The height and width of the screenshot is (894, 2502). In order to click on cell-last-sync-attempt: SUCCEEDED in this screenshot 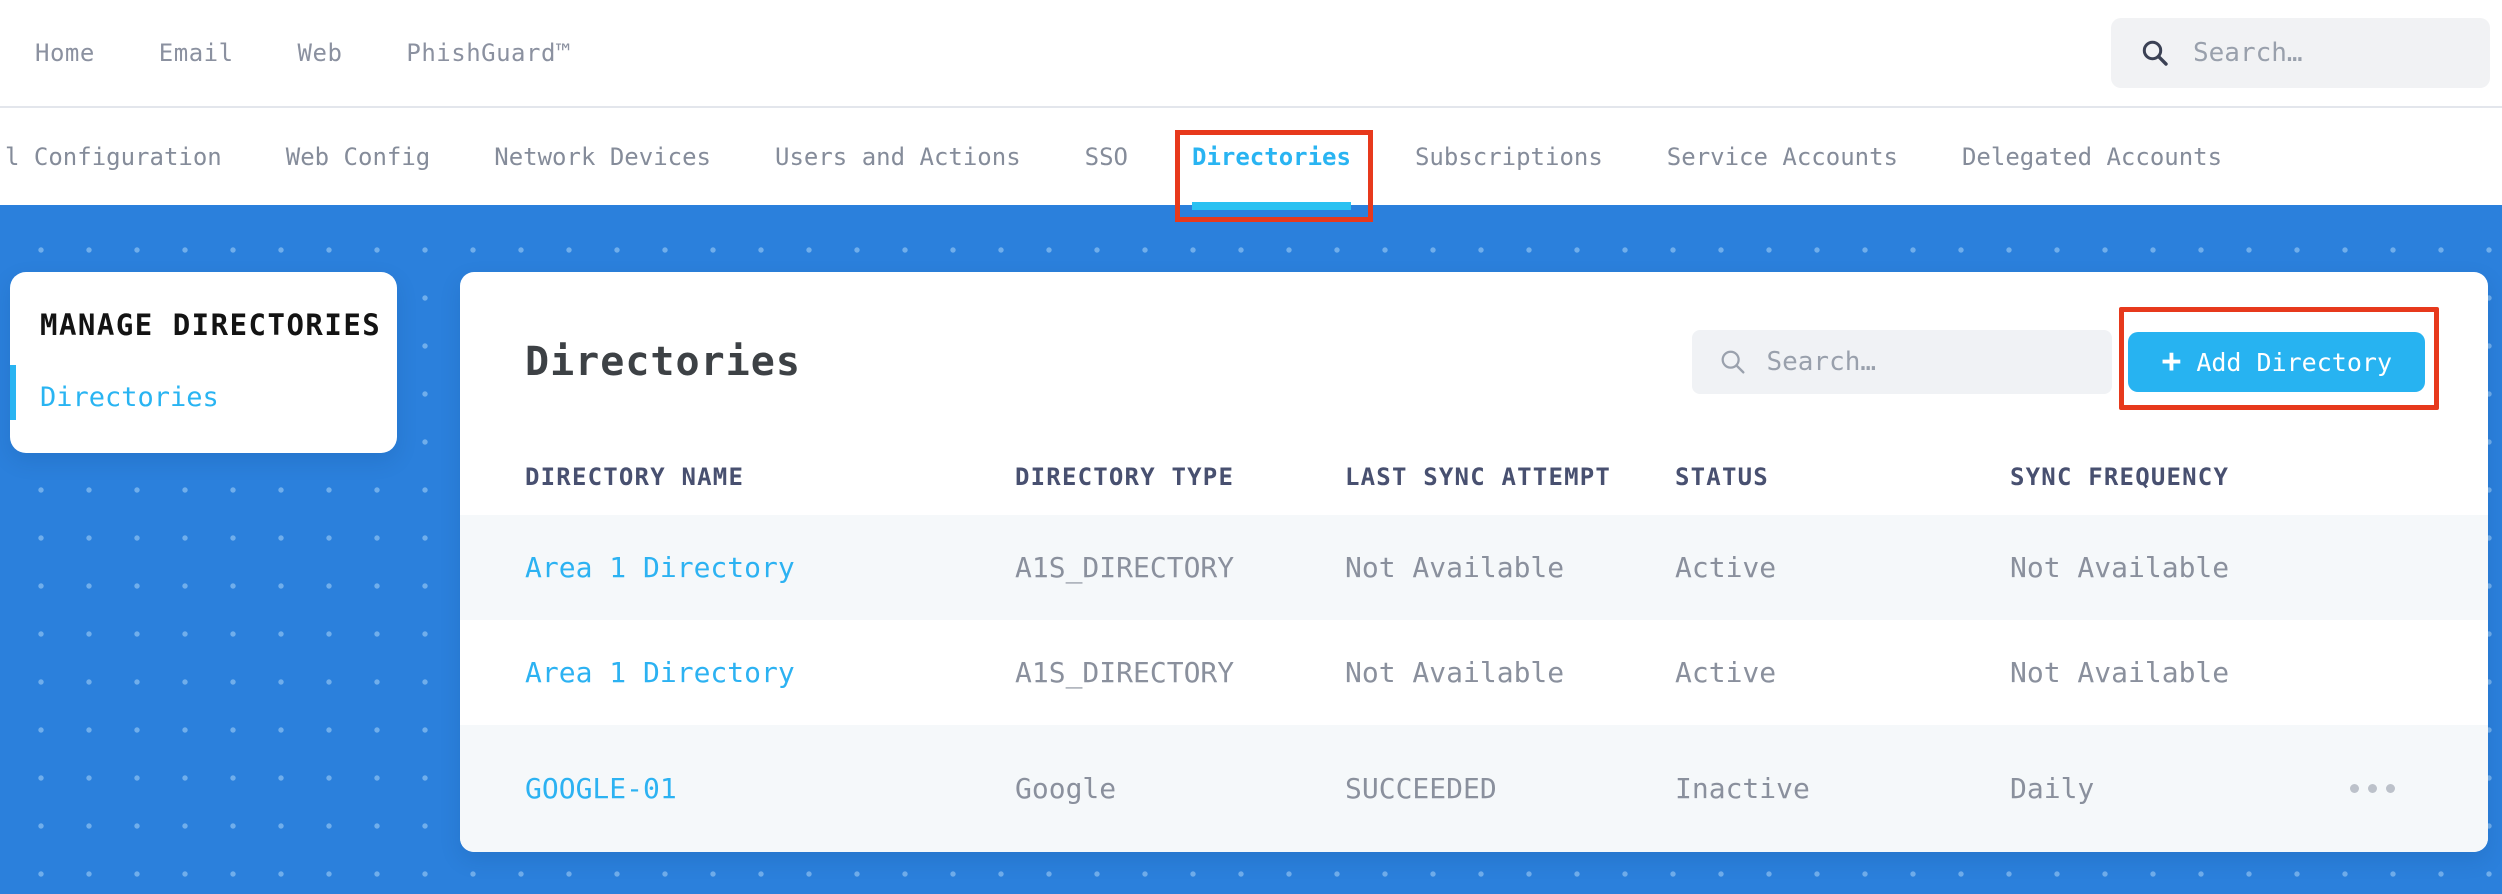, I will do `click(1421, 788)`.